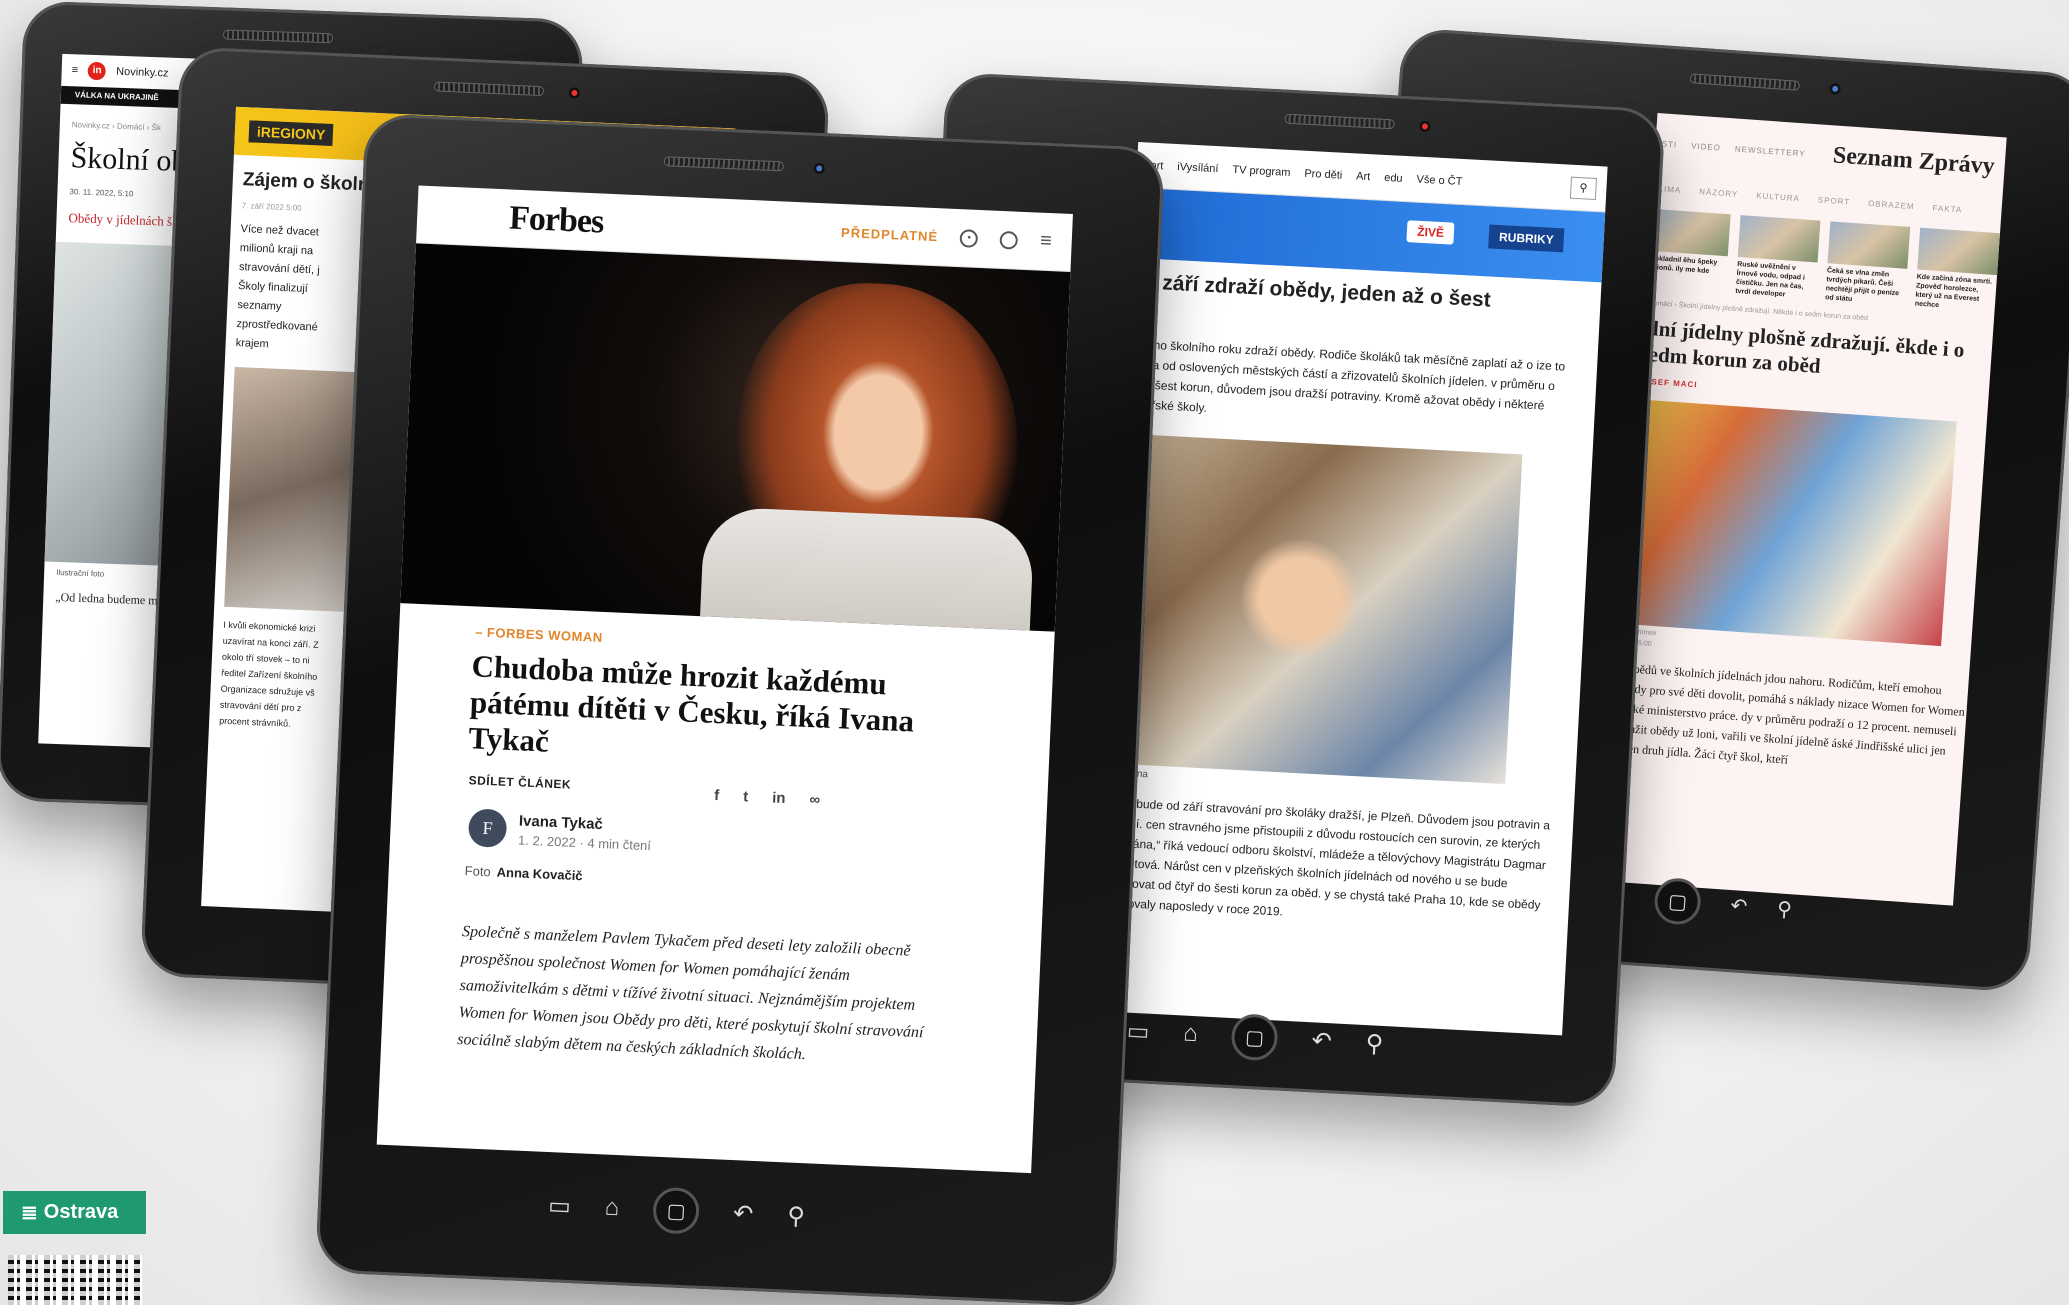 The image size is (2069, 1305). What do you see at coordinates (142, 72) in the screenshot?
I see `novinky-site-name: Novinky.cz` at bounding box center [142, 72].